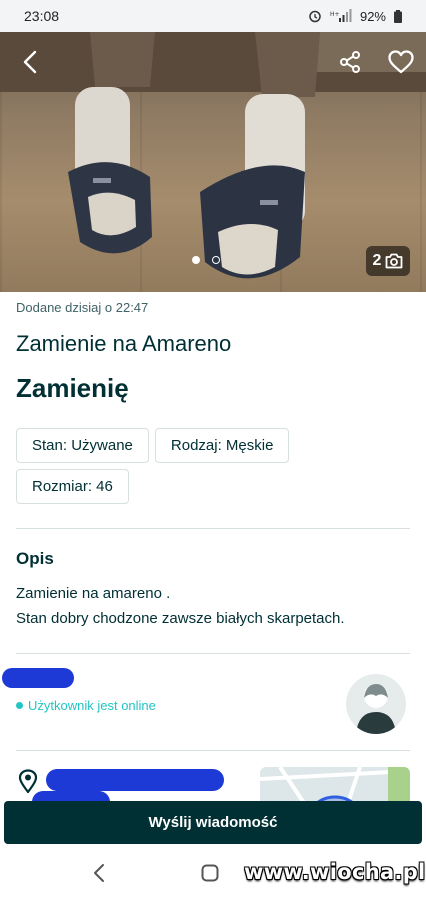  What do you see at coordinates (222, 445) in the screenshot?
I see `param-chip-type: Rodzaj: Męskie` at bounding box center [222, 445].